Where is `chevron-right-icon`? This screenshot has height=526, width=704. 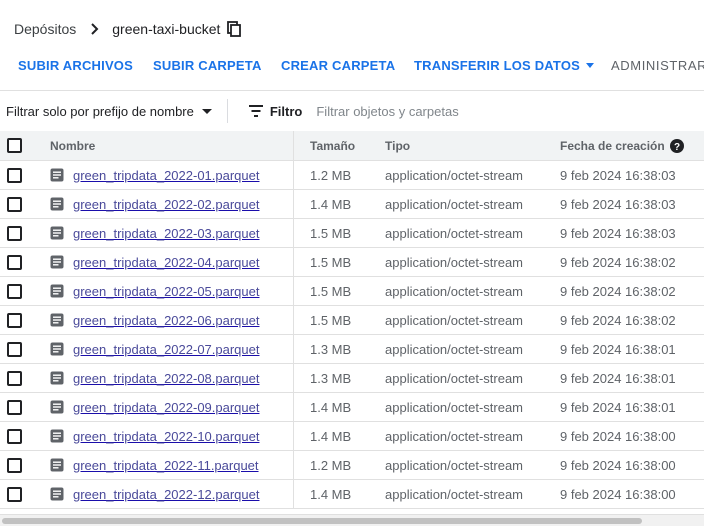
chevron-right-icon is located at coordinates (95, 29).